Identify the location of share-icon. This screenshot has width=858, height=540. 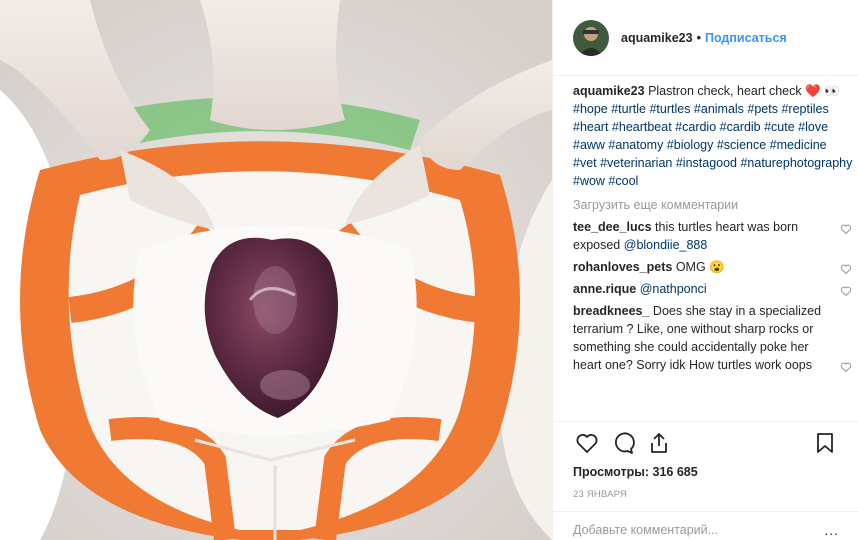
(659, 443).